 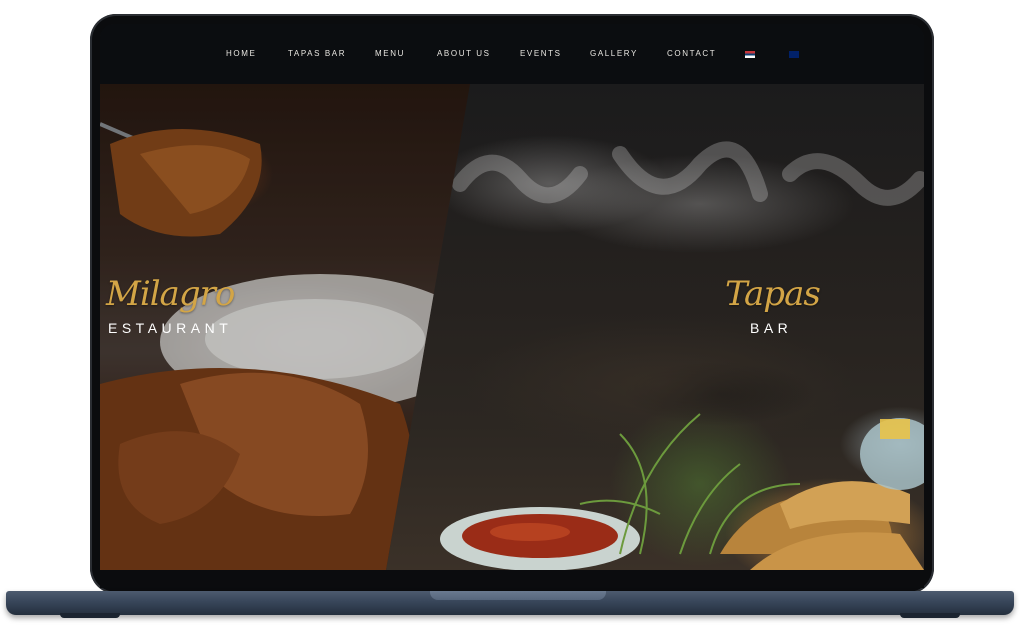 I want to click on nav-tapas-bar: TAPAS BAR, so click(x=317, y=53).